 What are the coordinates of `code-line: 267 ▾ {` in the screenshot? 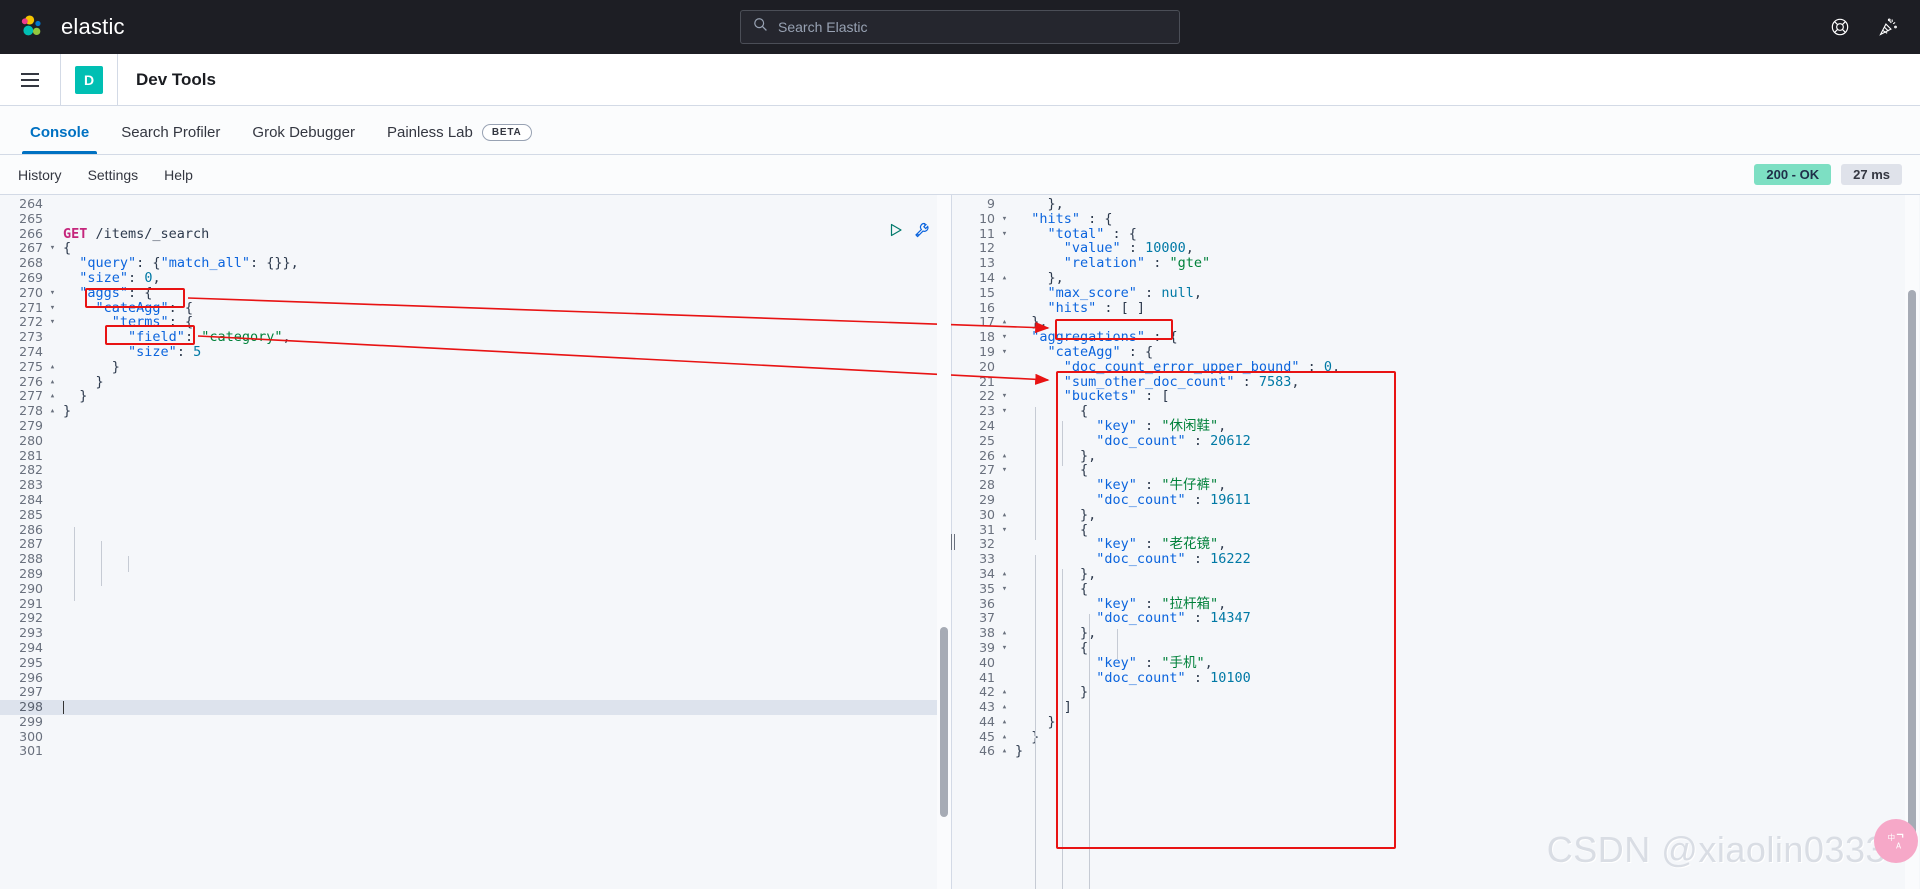 It's located at (475, 248).